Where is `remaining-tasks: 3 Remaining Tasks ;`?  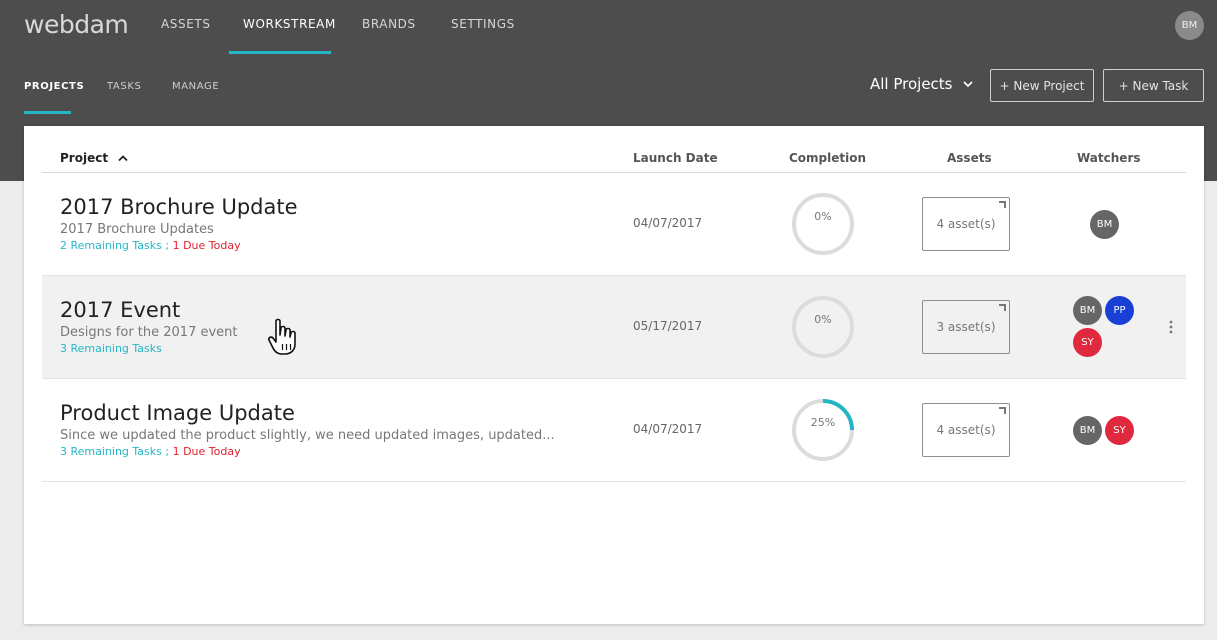
remaining-tasks: 3 Remaining Tasks ; is located at coordinates (114, 451).